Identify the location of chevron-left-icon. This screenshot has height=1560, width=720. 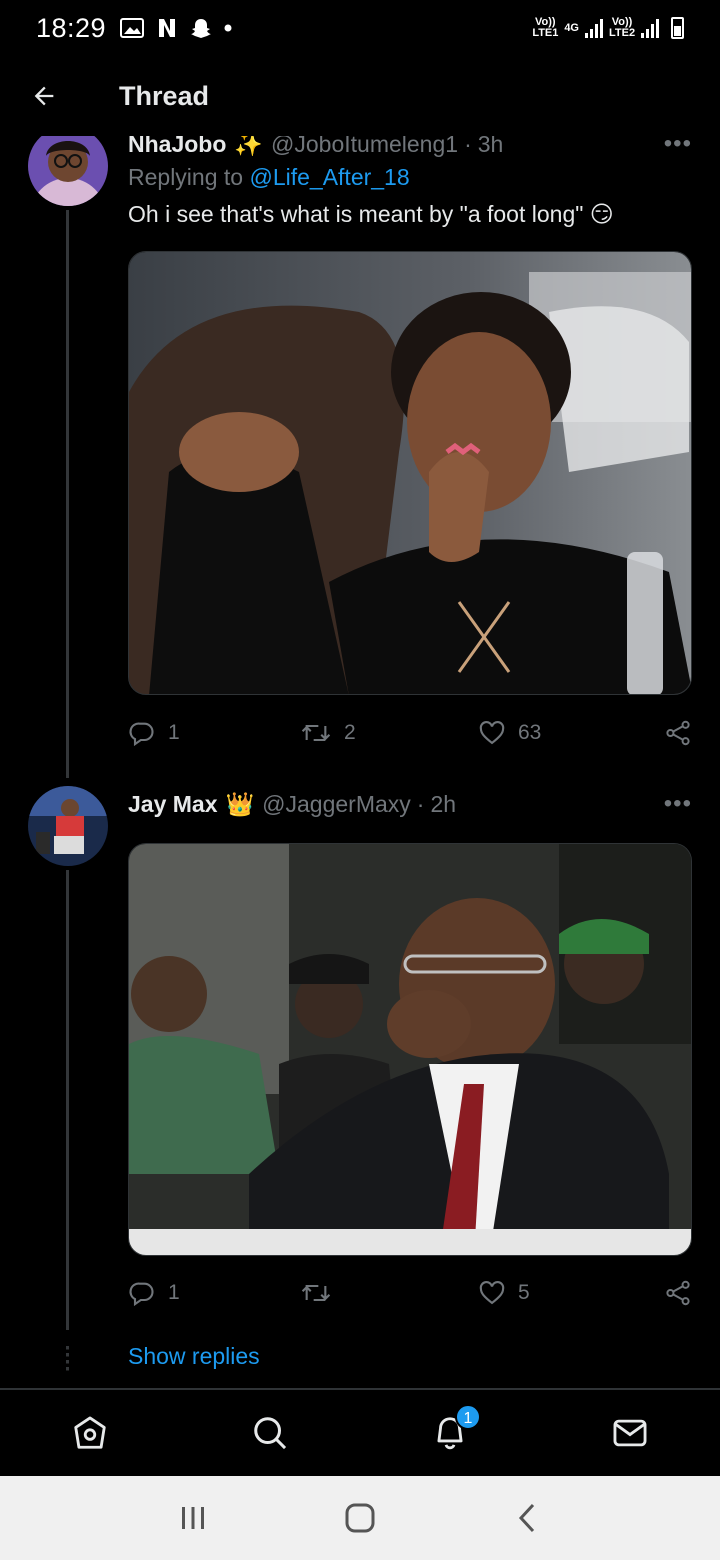
(526, 1518).